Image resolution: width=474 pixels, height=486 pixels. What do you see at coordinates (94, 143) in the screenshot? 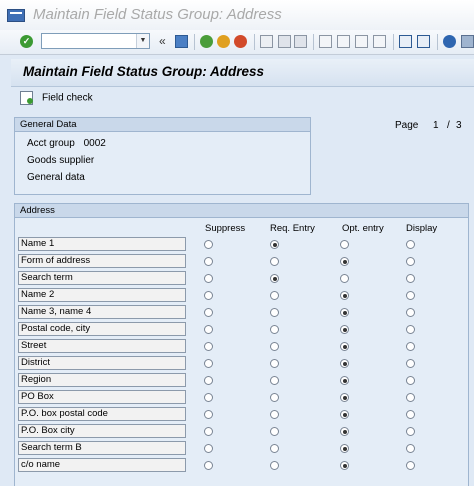
I see `acct-group-value: 0002` at bounding box center [94, 143].